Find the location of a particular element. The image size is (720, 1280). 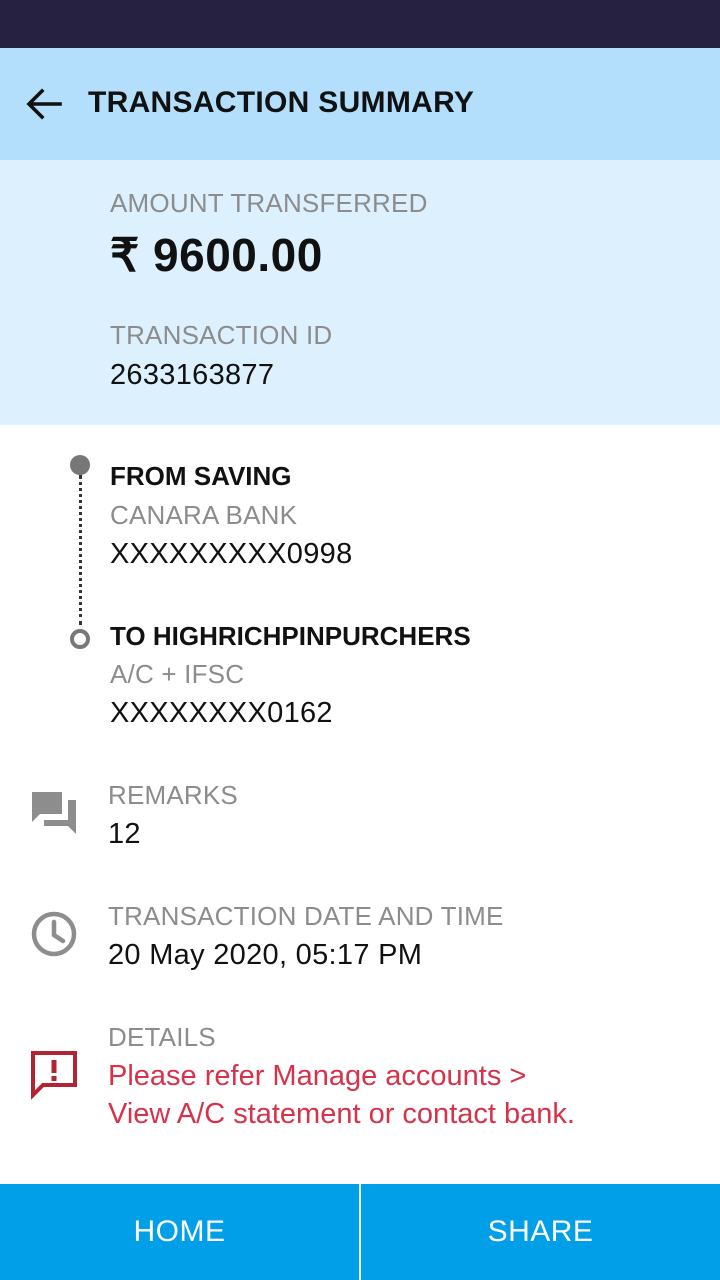

datetime-label: TRANSACTION DATE AND TIME is located at coordinates (306, 916).